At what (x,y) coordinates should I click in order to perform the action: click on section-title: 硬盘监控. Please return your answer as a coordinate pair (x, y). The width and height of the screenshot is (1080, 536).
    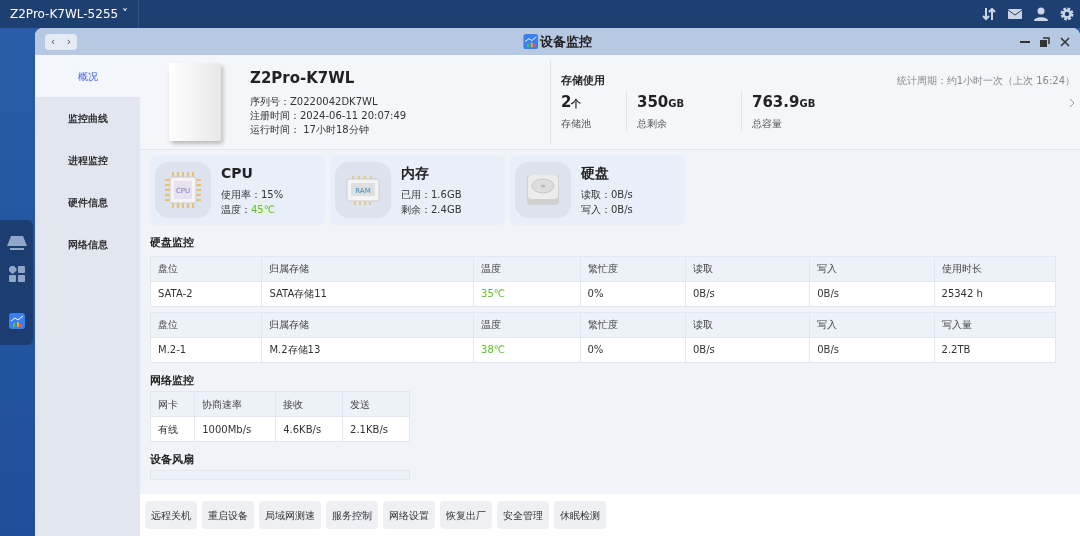
    Looking at the image, I should click on (172, 242).